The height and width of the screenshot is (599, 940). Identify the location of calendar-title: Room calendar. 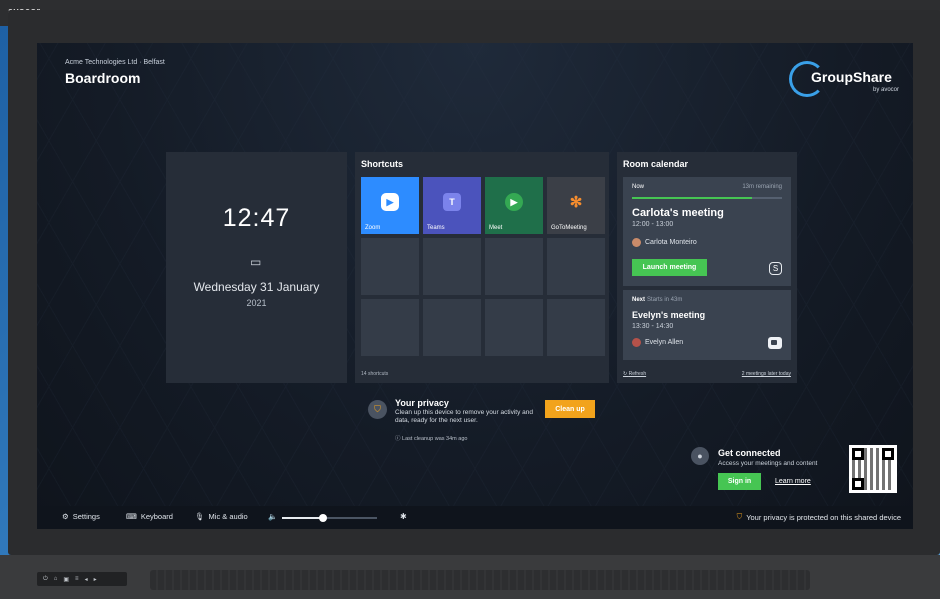
(656, 164).